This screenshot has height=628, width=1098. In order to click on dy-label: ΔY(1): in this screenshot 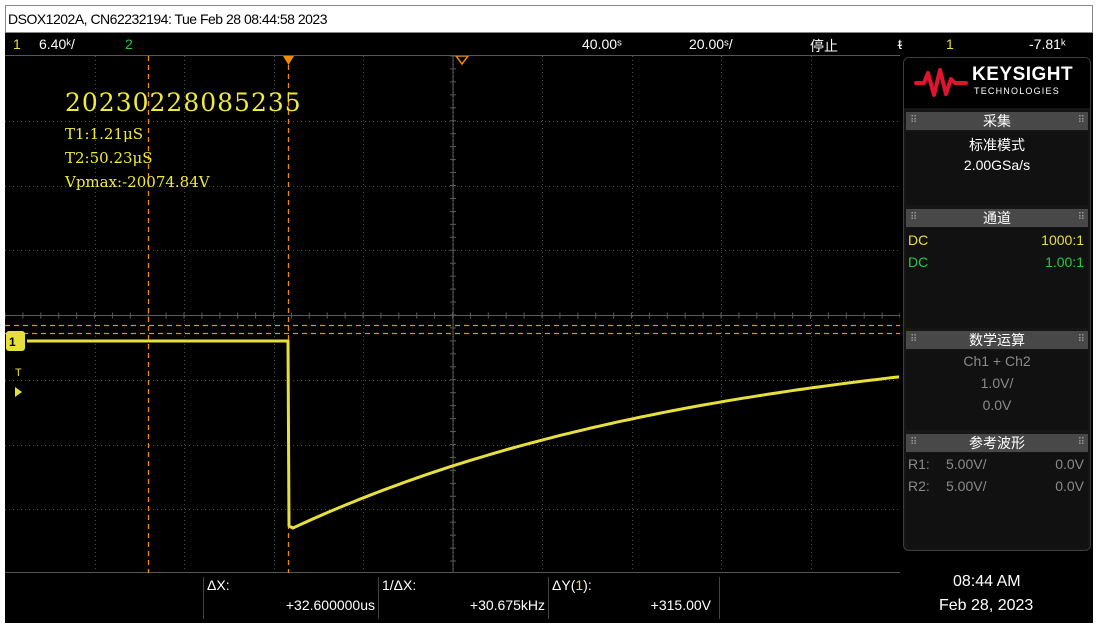, I will do `click(572, 585)`.